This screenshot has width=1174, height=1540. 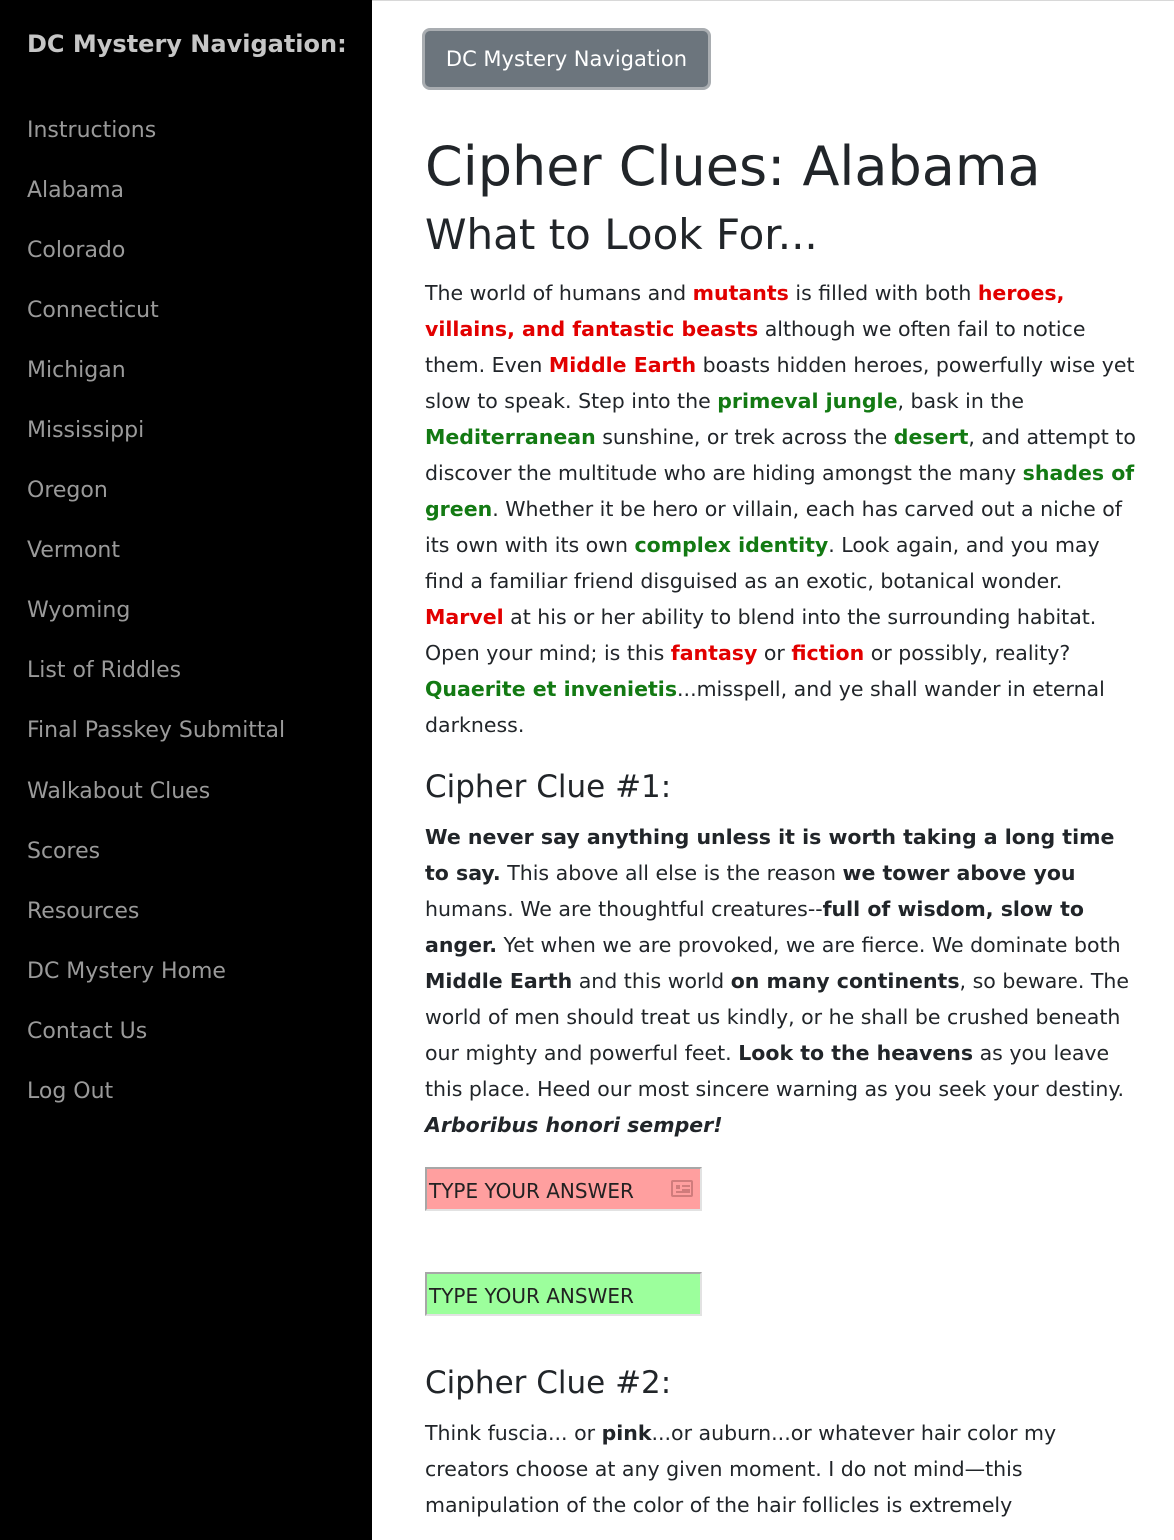 I want to click on keyword-red: fantasy, so click(x=714, y=653).